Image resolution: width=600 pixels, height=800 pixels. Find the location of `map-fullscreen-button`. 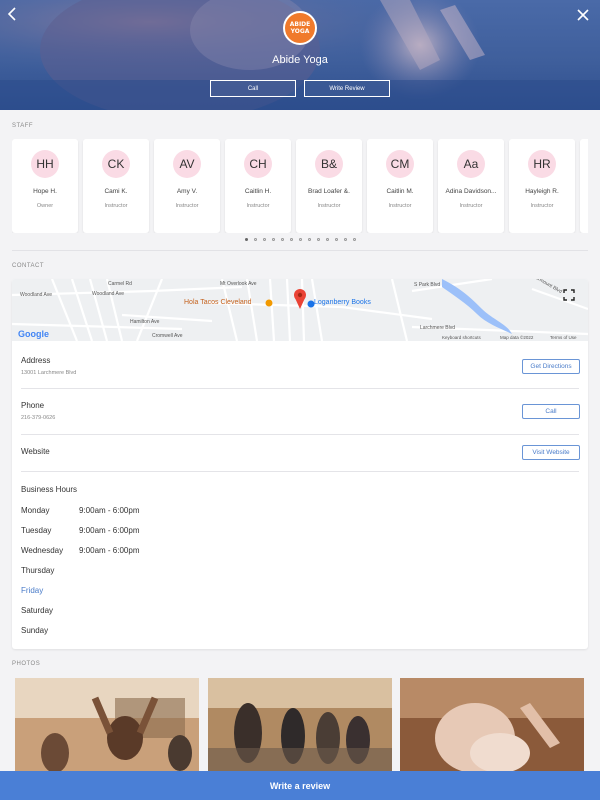

map-fullscreen-button is located at coordinates (569, 296).